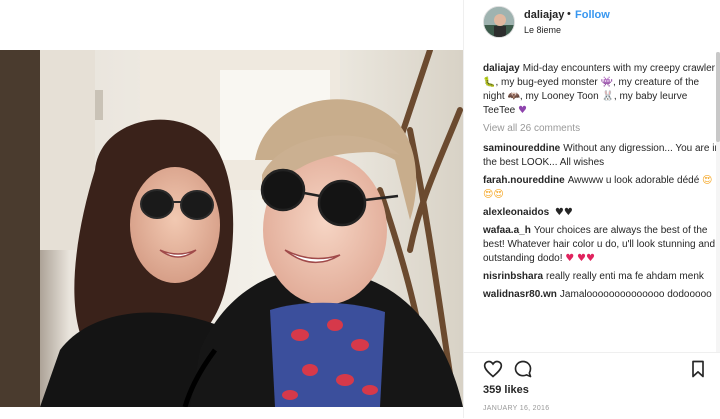 Image resolution: width=720 pixels, height=419 pixels. I want to click on comment-username: walidnasr80.wn, so click(520, 294).